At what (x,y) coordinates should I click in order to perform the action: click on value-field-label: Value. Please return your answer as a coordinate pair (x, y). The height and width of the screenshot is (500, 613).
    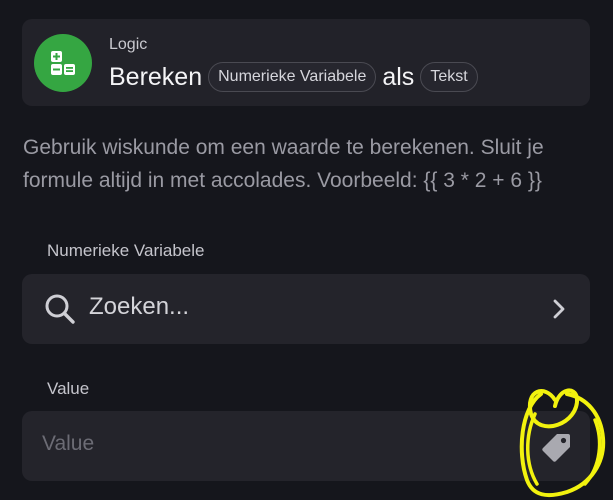
    Looking at the image, I should click on (68, 388).